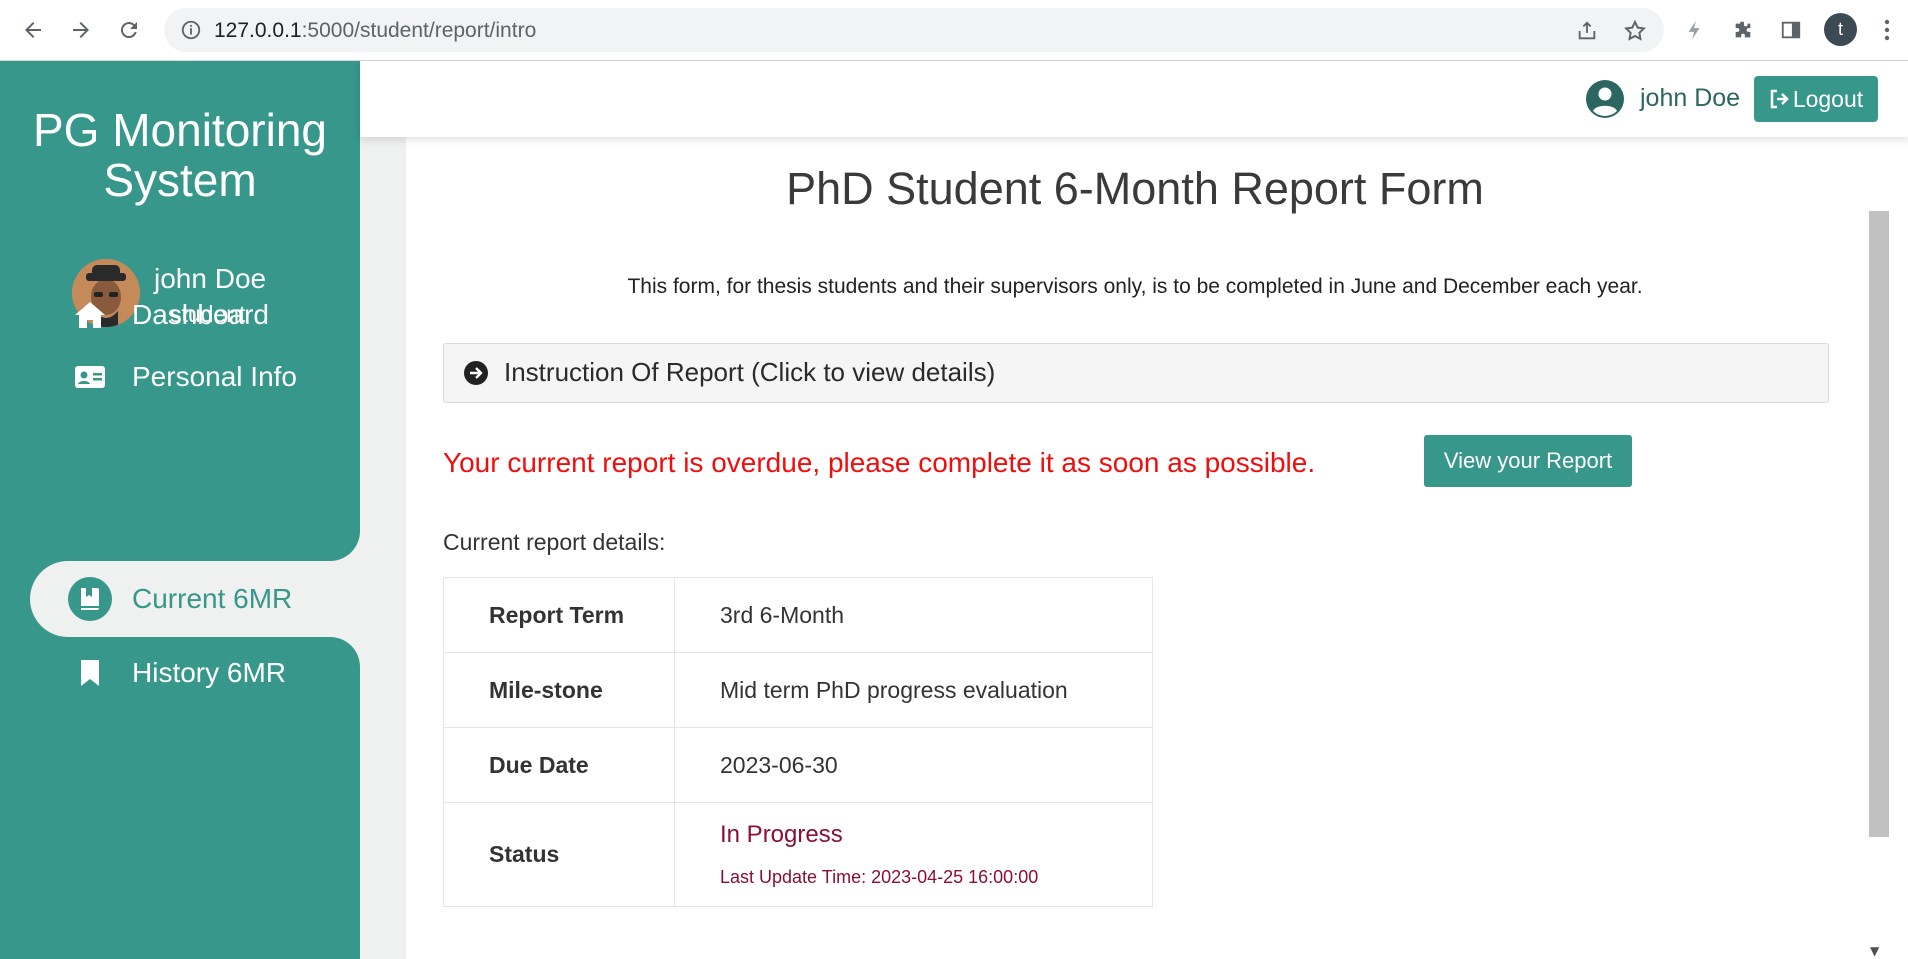  Describe the element at coordinates (419, 30) in the screenshot. I see `url-path: :5000/student/report/intro` at that location.